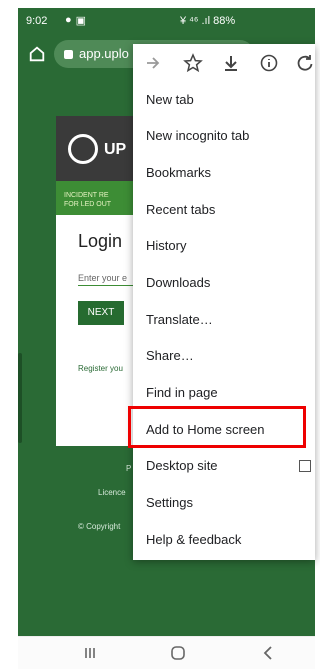  What do you see at coordinates (224, 210) in the screenshot?
I see `menu-item-recent-tabs: Recent tabs` at bounding box center [224, 210].